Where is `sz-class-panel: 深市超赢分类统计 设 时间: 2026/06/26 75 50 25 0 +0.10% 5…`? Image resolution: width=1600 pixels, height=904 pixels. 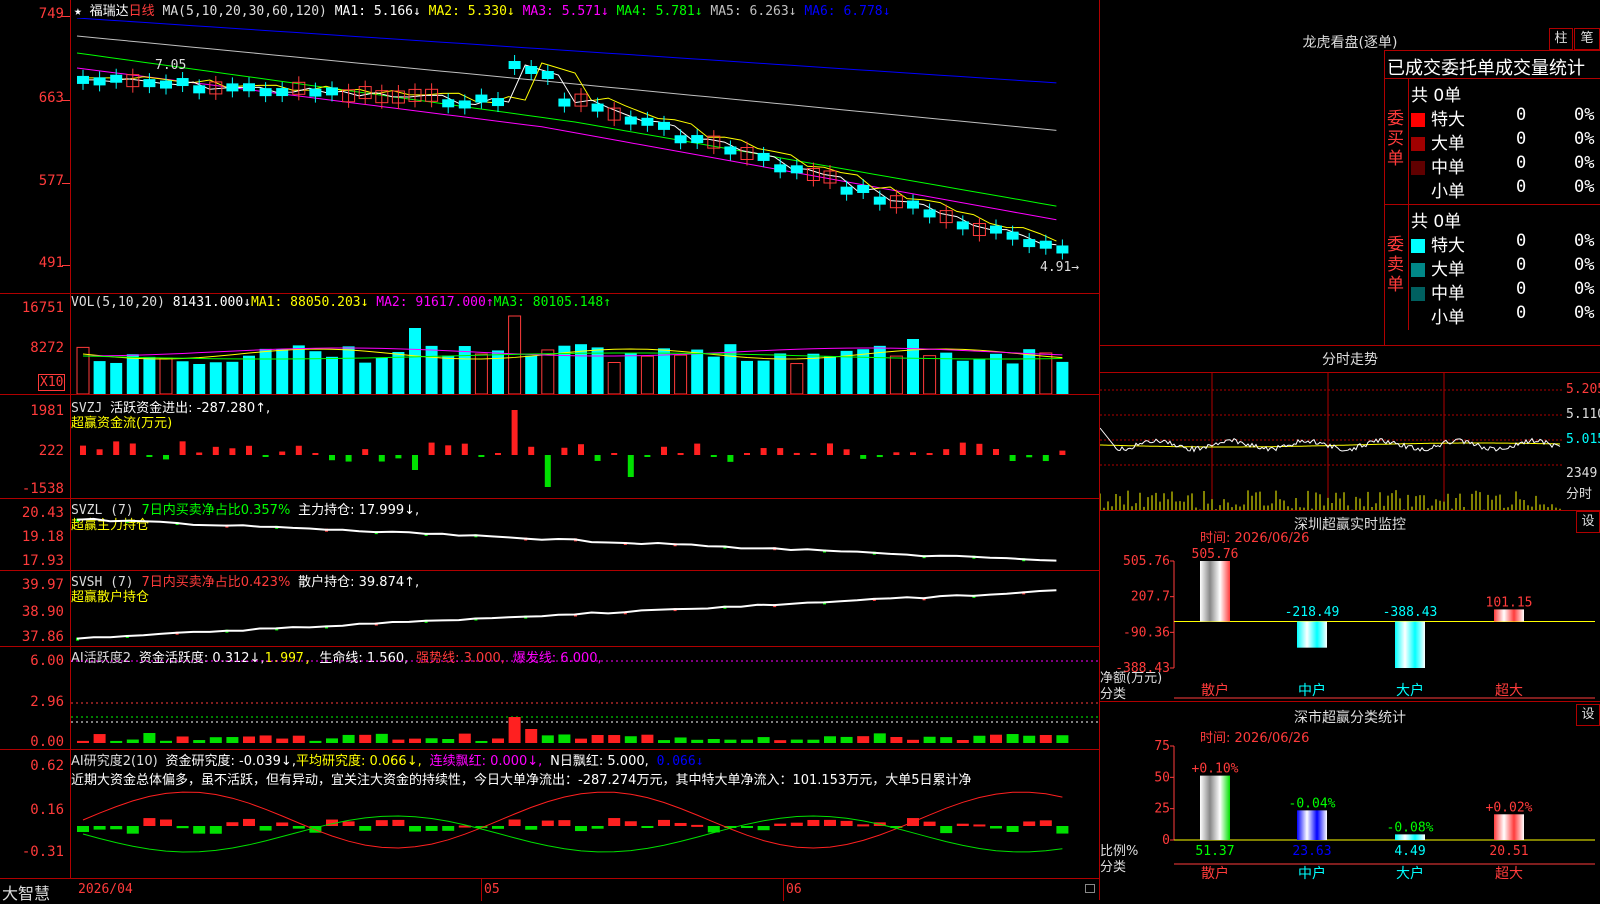
sz-class-panel: 深市超赢分类统计 设 时间: 2026/06/26 75 50 25 0 +0.10% 5… is located at coordinates (1350, 801).